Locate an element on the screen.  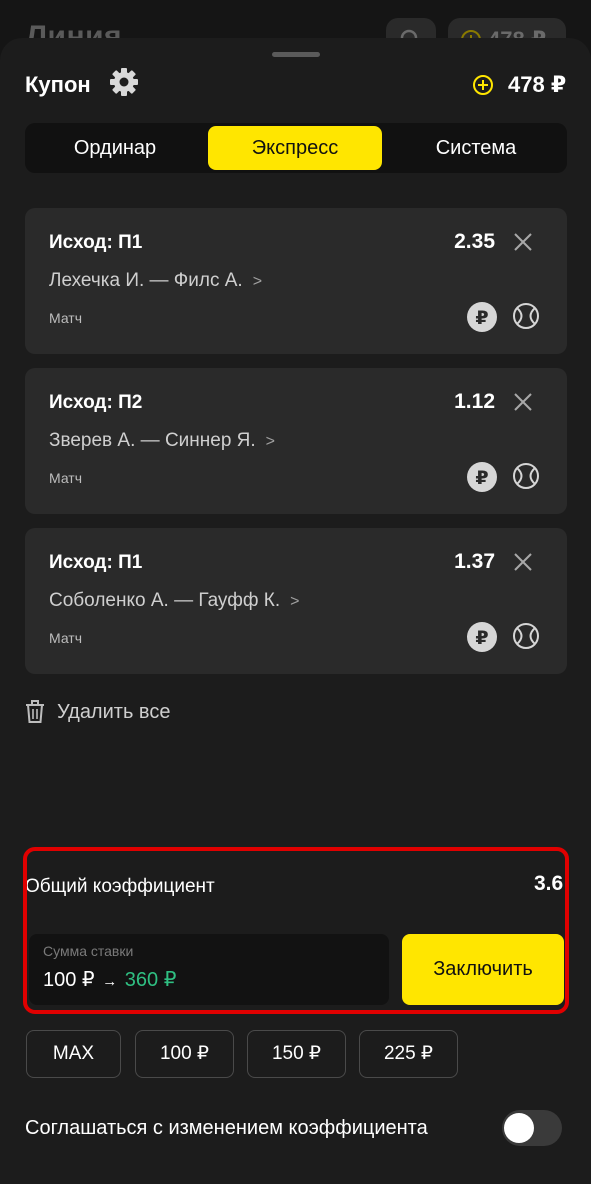
accept-odds-change-toggle is located at coordinates (532, 1128).